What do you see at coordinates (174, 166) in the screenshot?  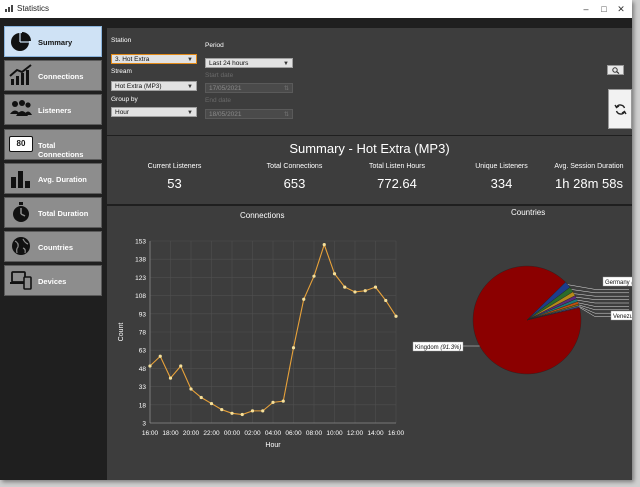 I see `stat-label: Current Listeners` at bounding box center [174, 166].